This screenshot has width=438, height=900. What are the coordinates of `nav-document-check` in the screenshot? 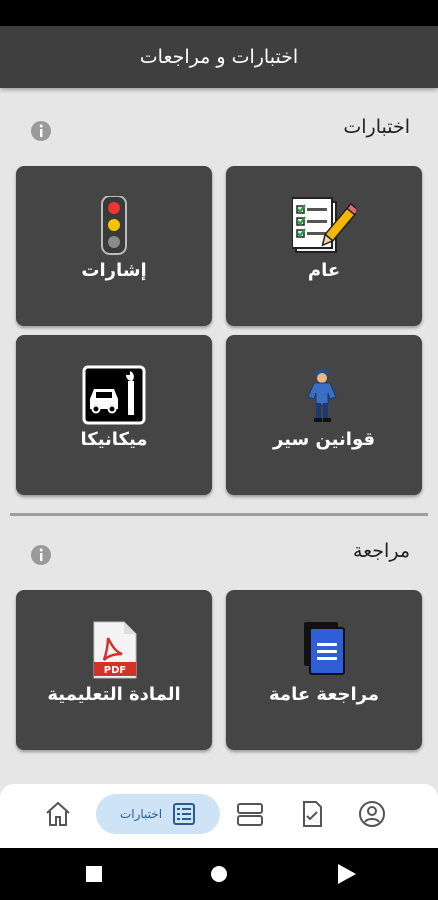 It's located at (312, 814).